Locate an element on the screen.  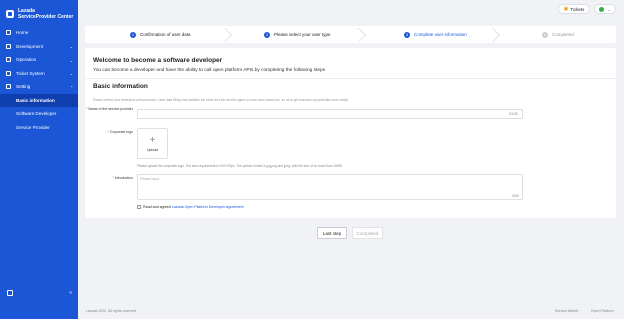
sidebar-item-label: Setting is located at coordinates (23, 87).